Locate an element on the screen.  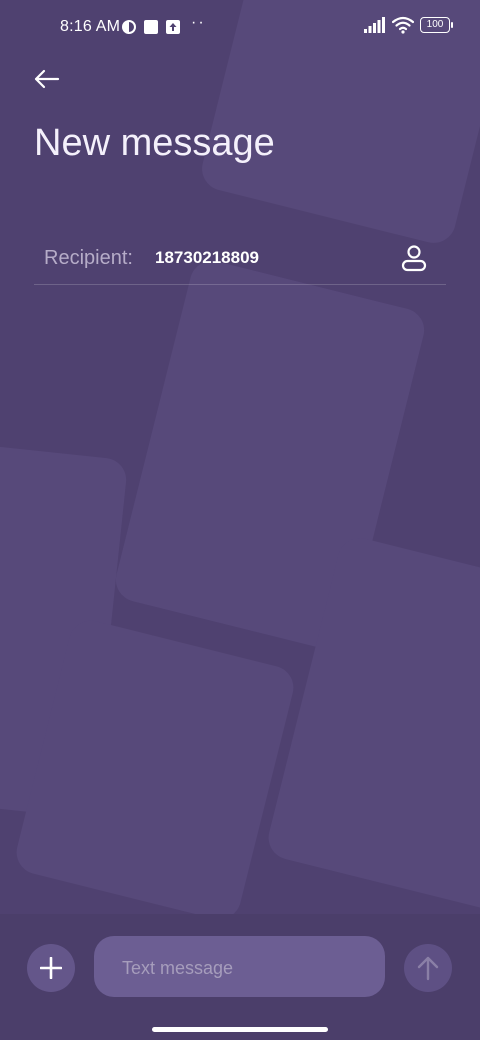
attach-button is located at coordinates (51, 968).